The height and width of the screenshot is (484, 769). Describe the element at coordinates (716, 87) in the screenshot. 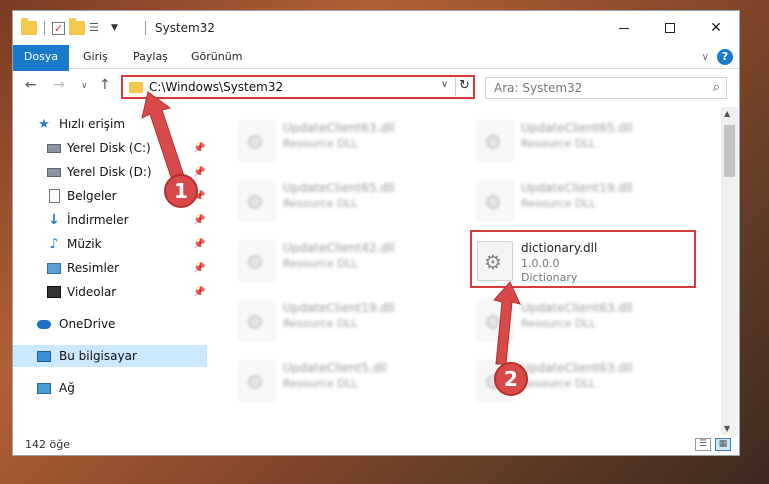

I see `search-icon: ⌕` at that location.